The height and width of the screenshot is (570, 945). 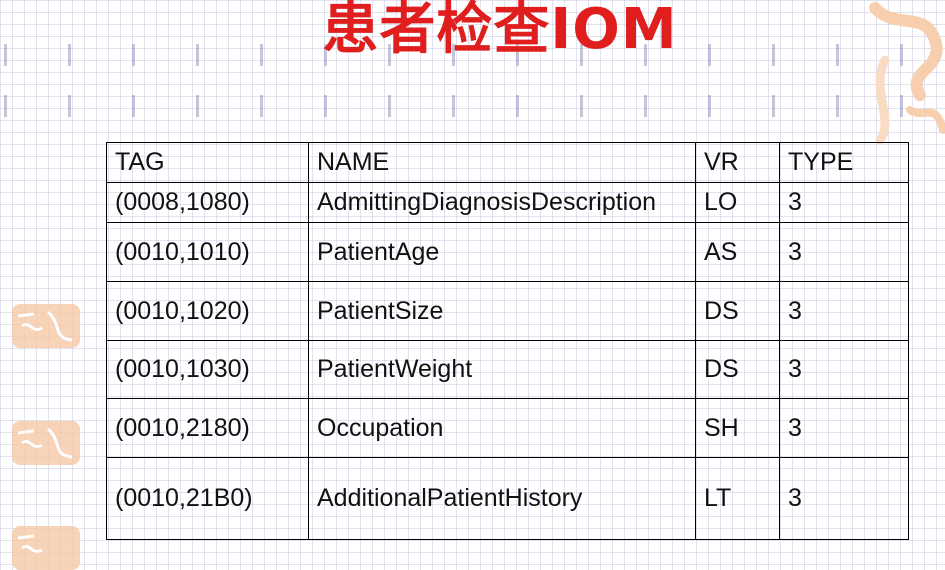 I want to click on title-latin: IOM, so click(x=614, y=31).